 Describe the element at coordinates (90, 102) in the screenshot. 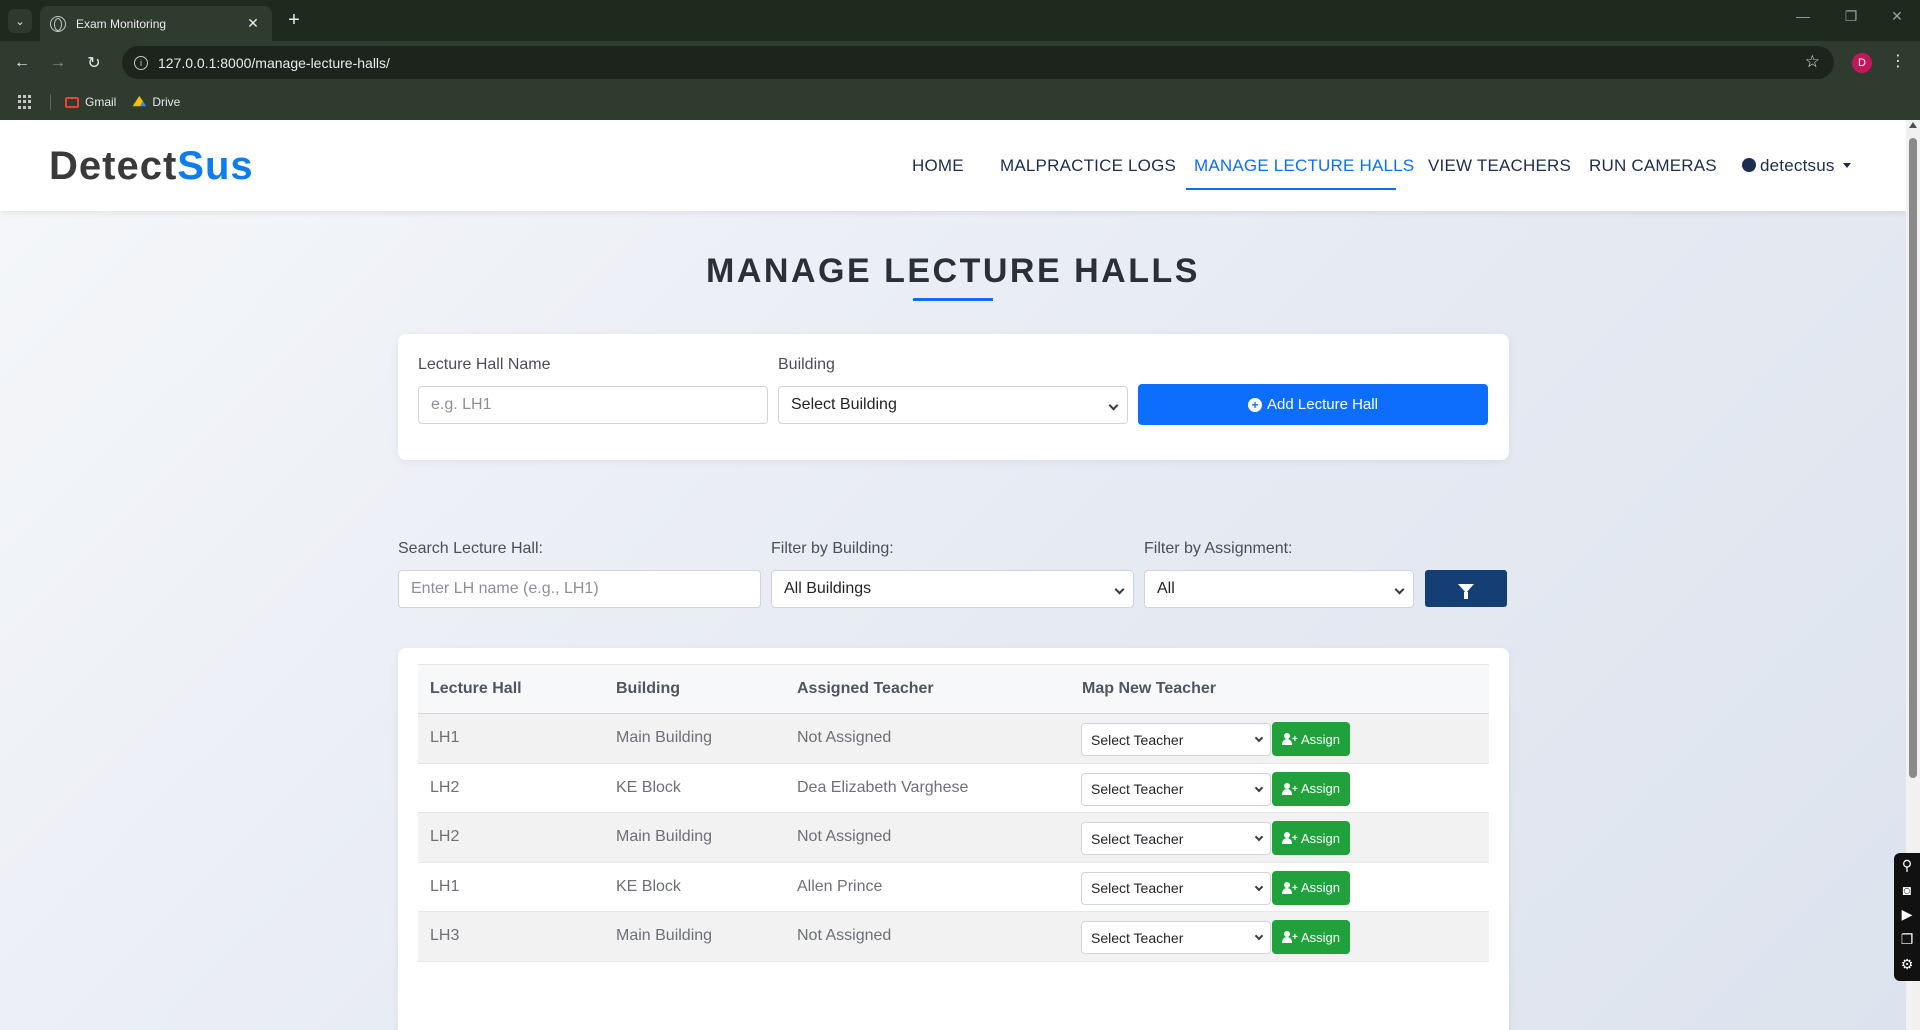

I see `bookmark-gmail: Gmail` at that location.